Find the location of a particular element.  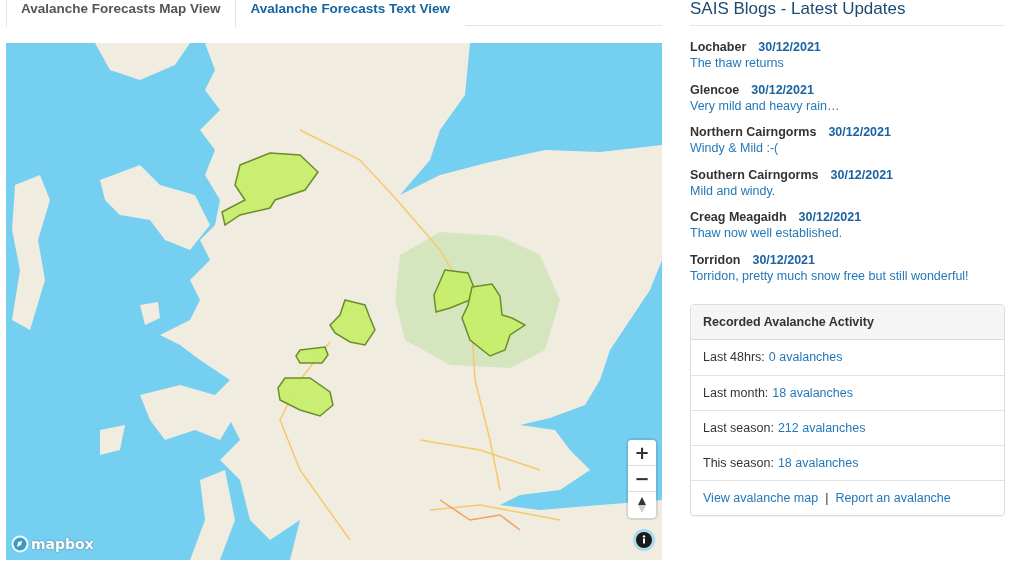

post-title-link: The thaw returns is located at coordinates (737, 63).